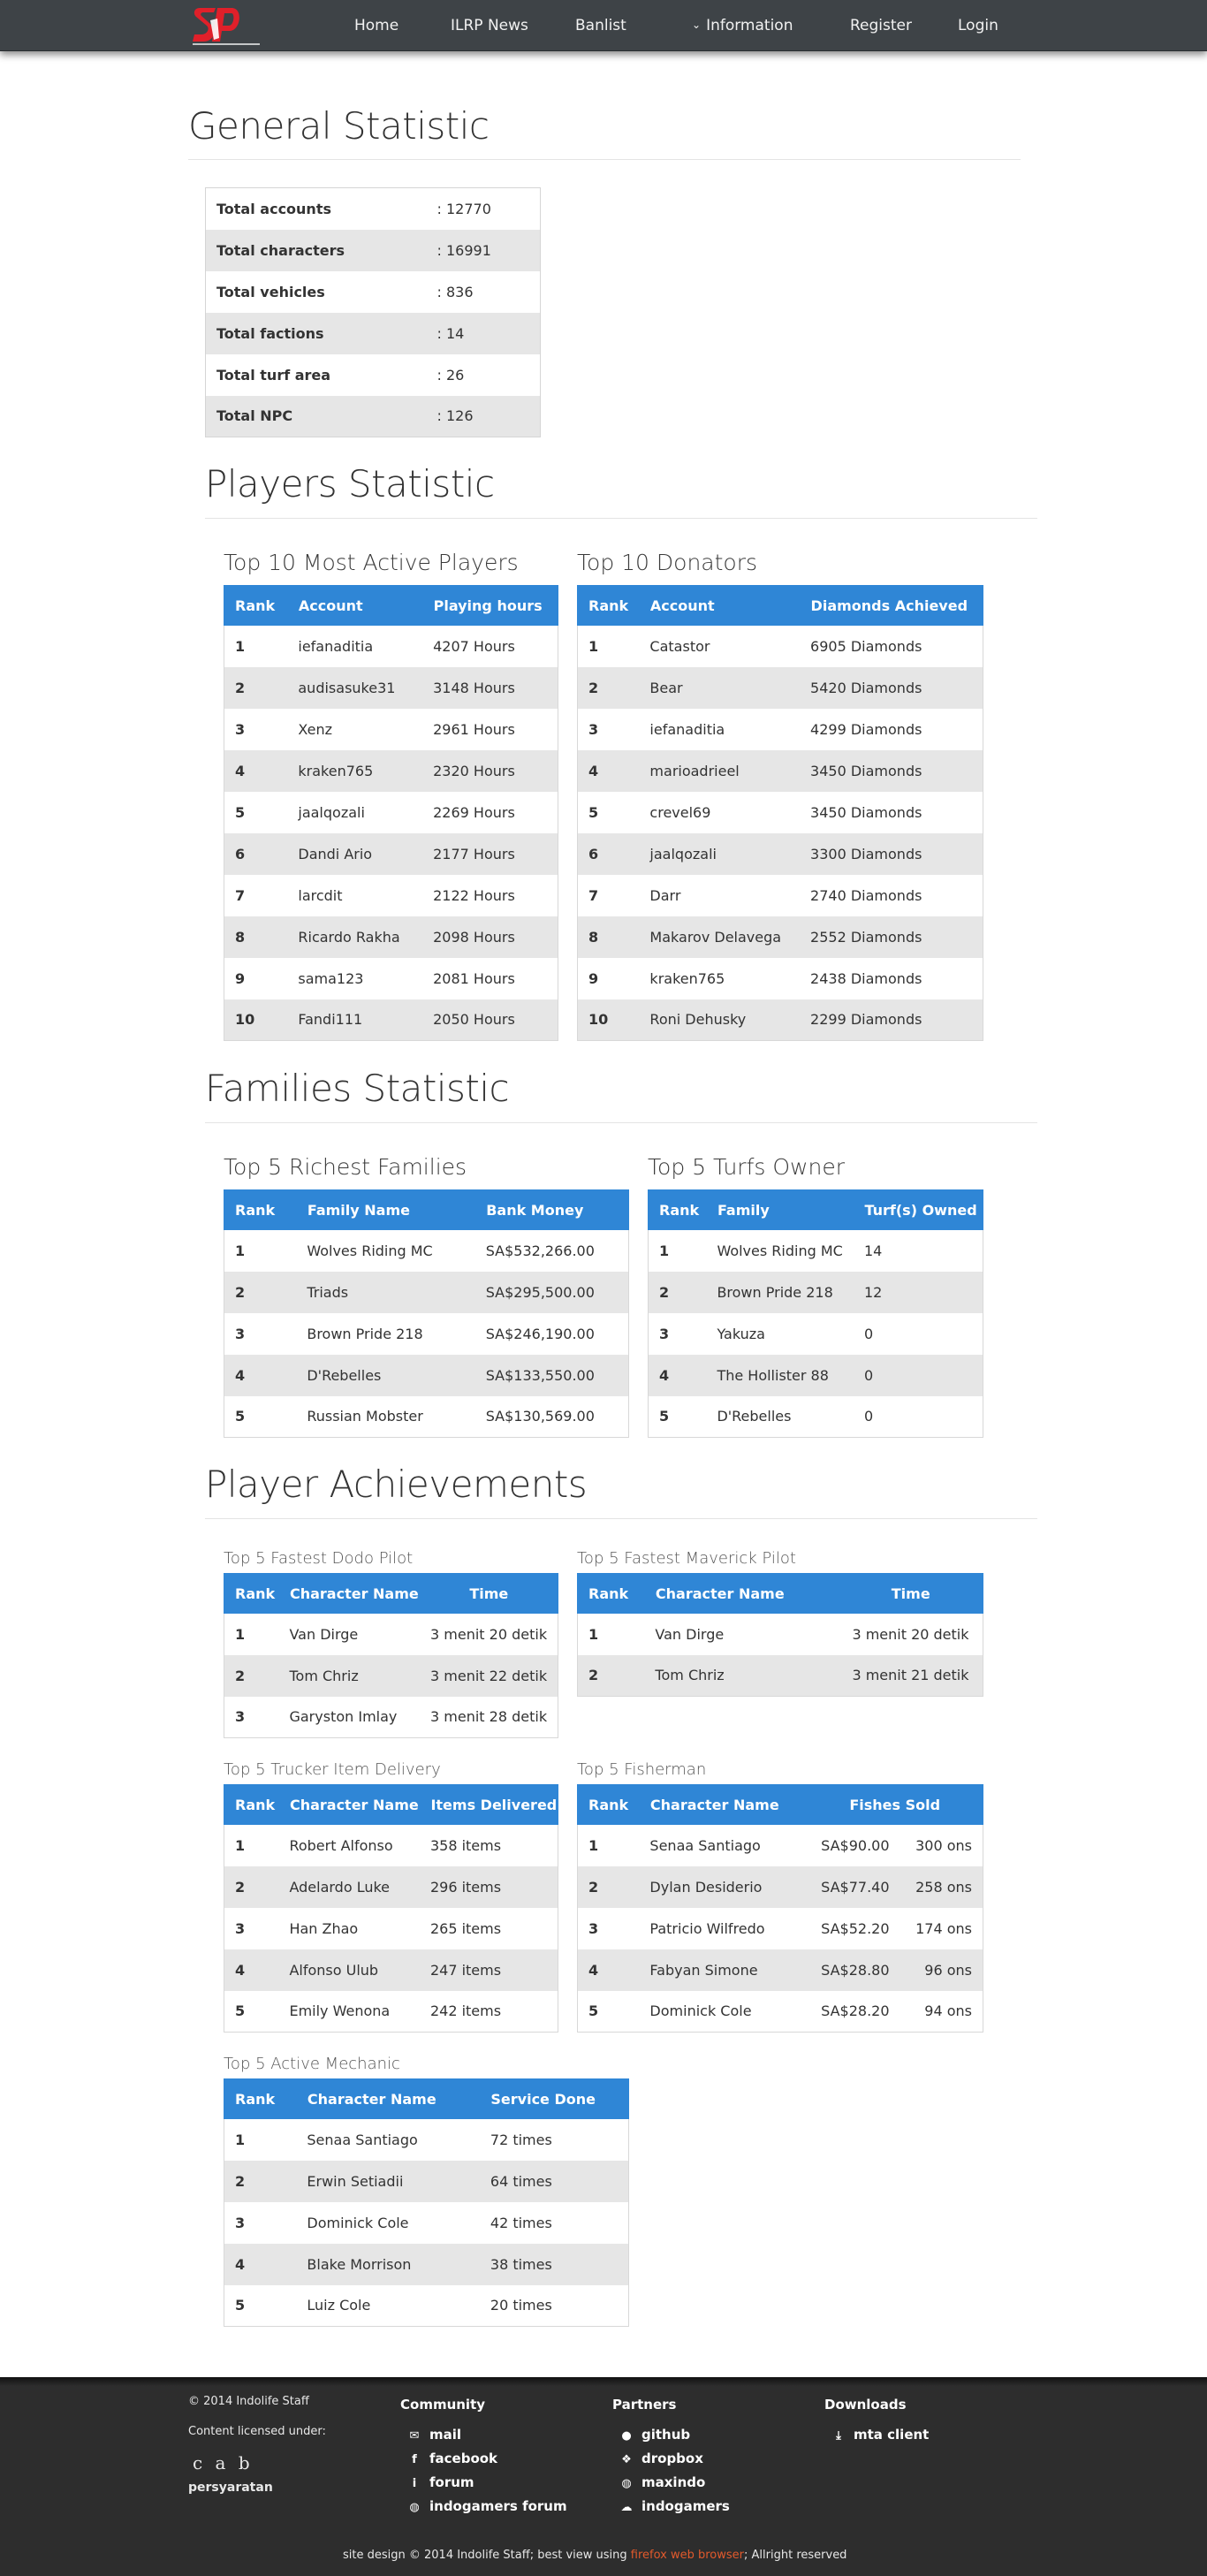 The width and height of the screenshot is (1207, 2576). What do you see at coordinates (719, 605) in the screenshot?
I see `column-header: Account` at bounding box center [719, 605].